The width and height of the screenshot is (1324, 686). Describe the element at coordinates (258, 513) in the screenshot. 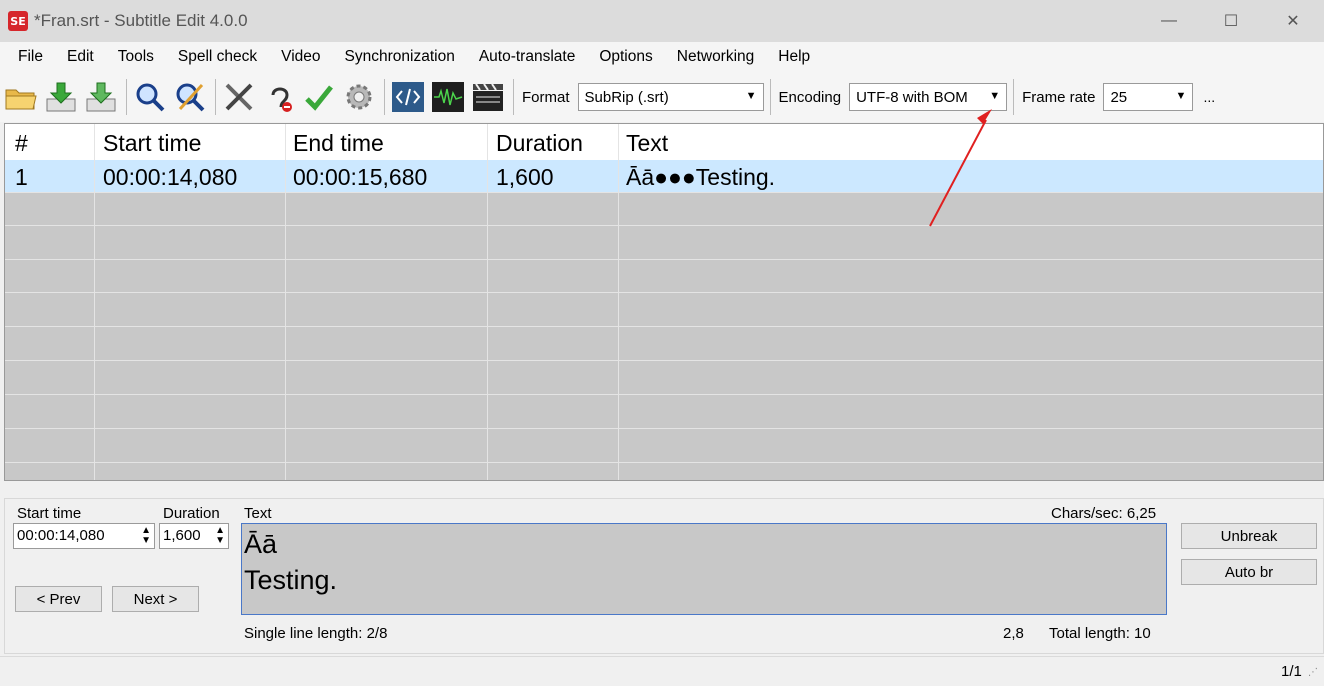

I see `text-label: Text` at that location.